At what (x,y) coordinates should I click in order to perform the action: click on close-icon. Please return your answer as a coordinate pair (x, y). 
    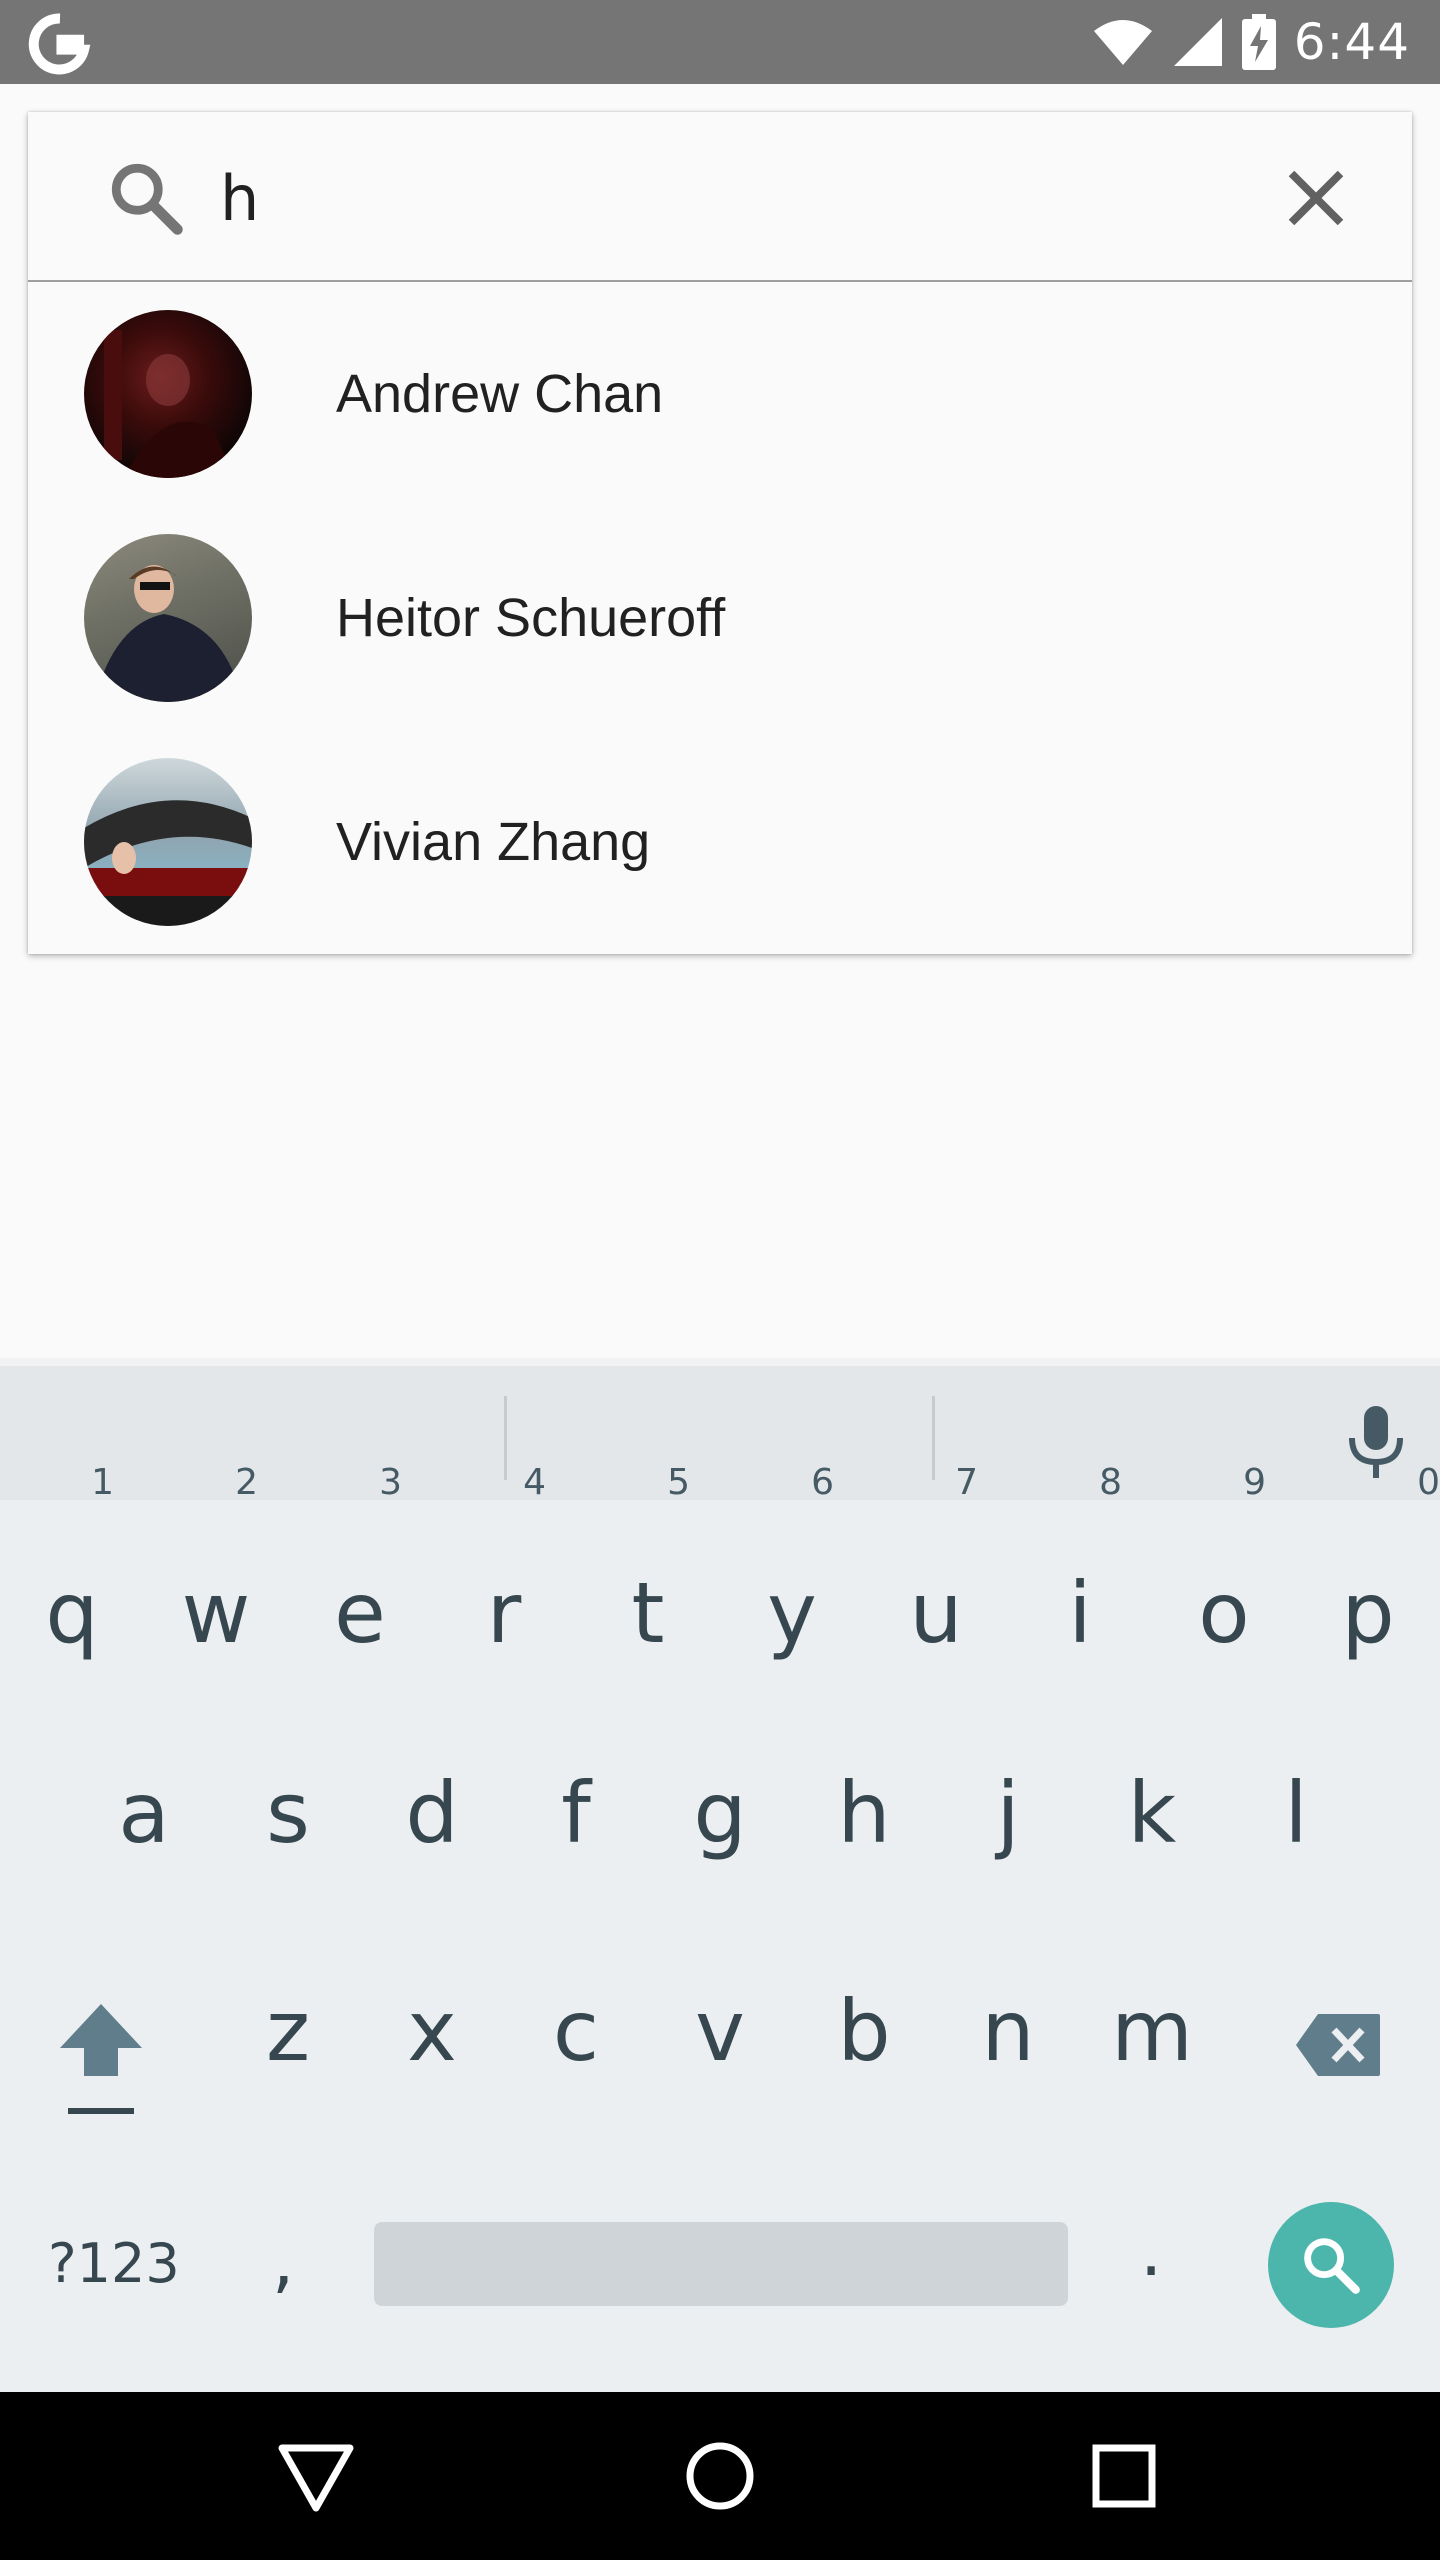
    Looking at the image, I should click on (1316, 198).